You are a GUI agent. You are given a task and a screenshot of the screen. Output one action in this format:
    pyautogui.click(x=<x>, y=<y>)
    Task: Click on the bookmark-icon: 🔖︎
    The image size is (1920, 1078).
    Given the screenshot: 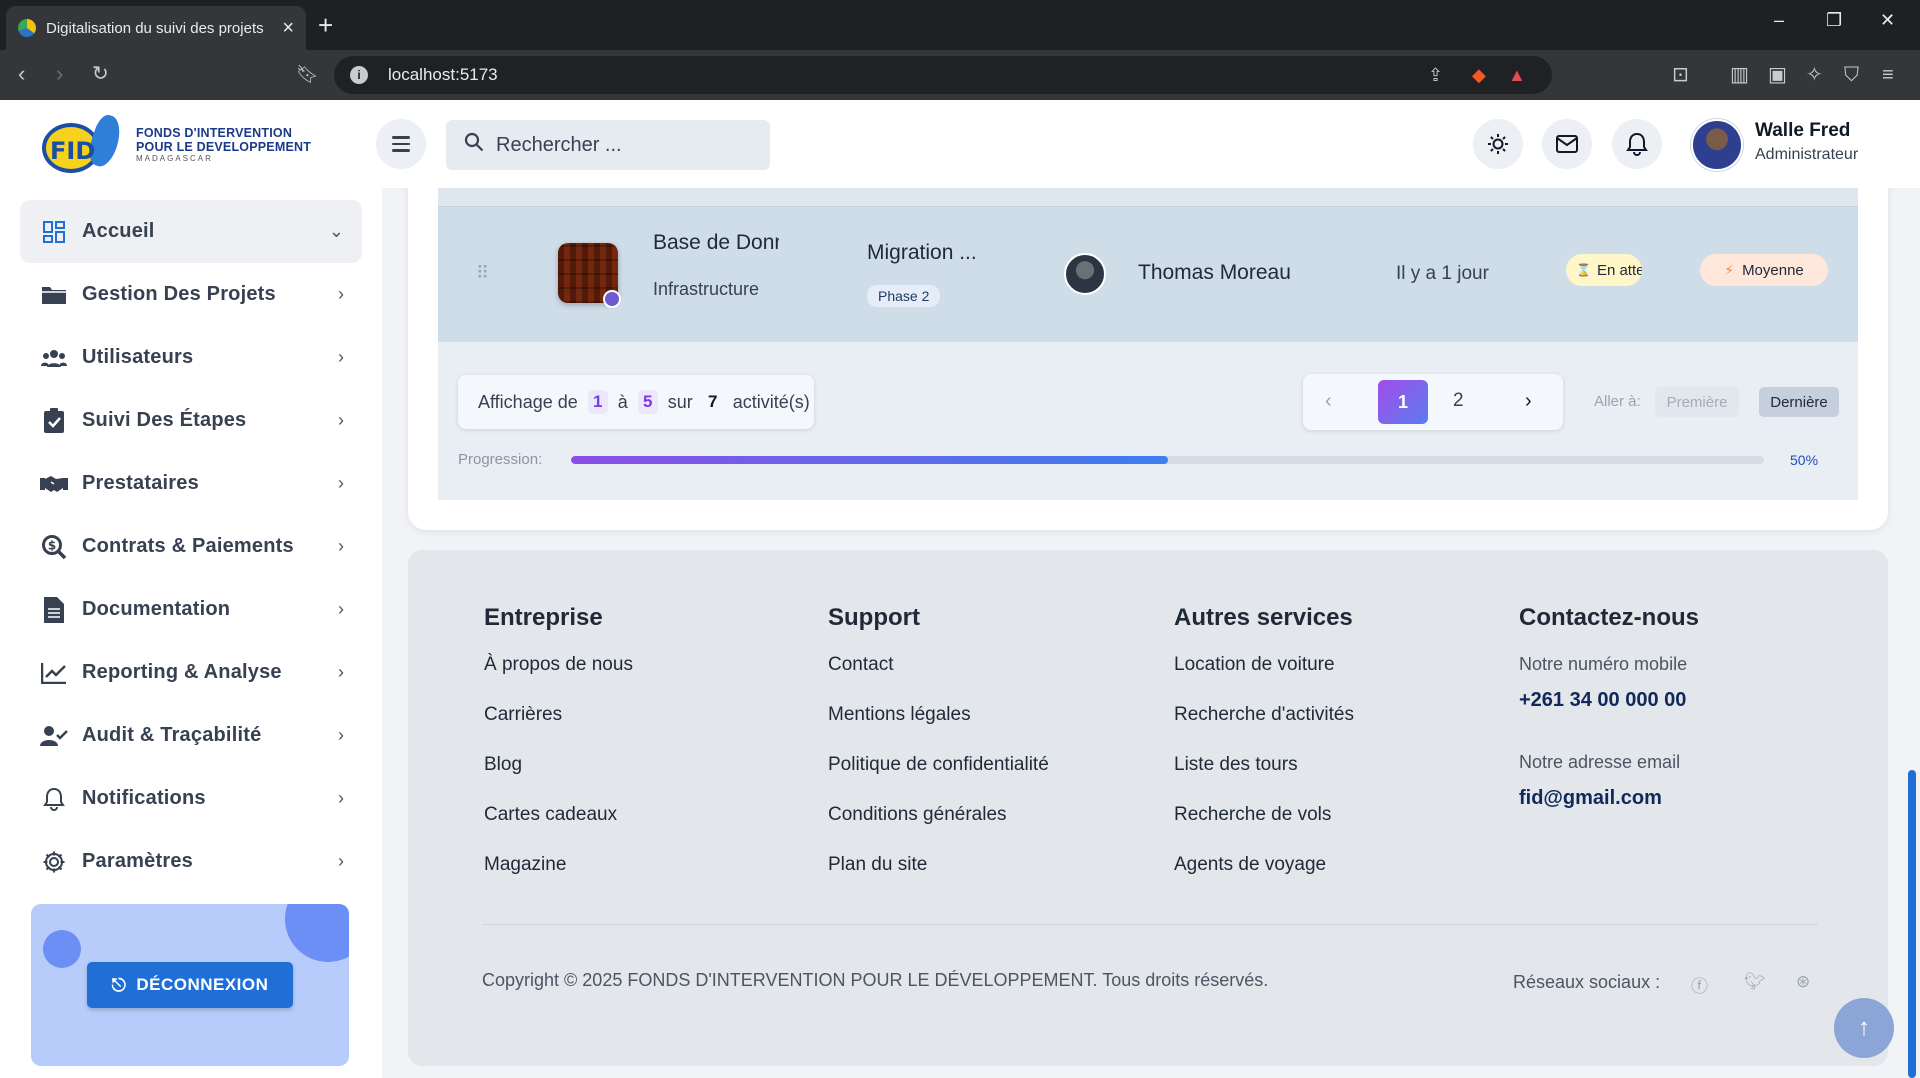 What is the action you would take?
    pyautogui.click(x=307, y=74)
    